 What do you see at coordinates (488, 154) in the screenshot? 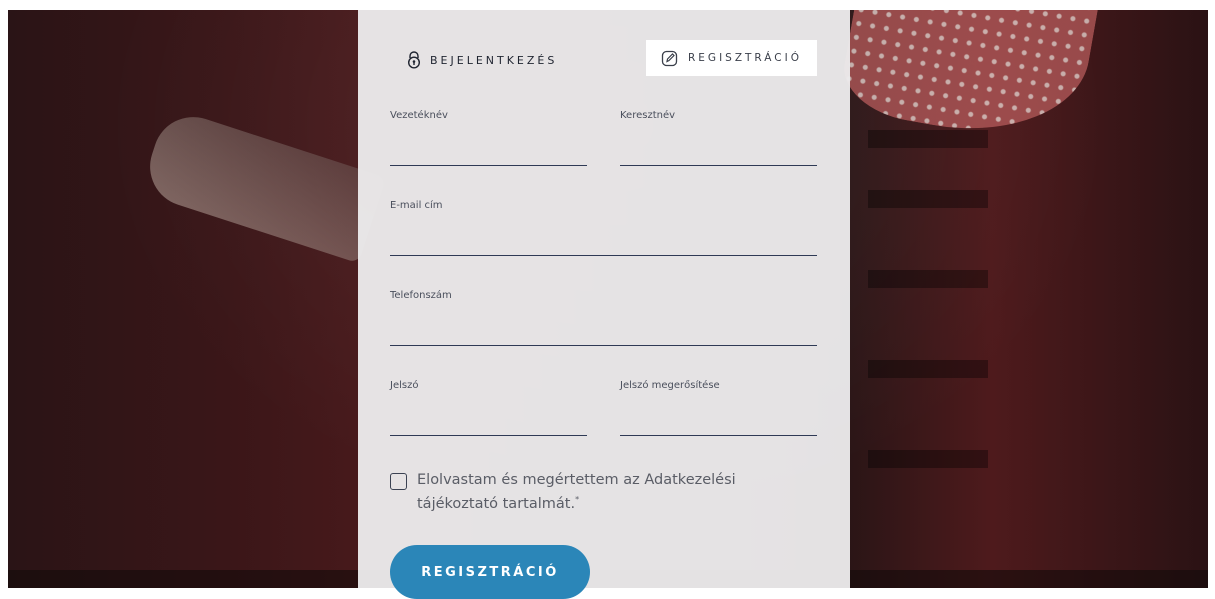
I see `last-name-field` at bounding box center [488, 154].